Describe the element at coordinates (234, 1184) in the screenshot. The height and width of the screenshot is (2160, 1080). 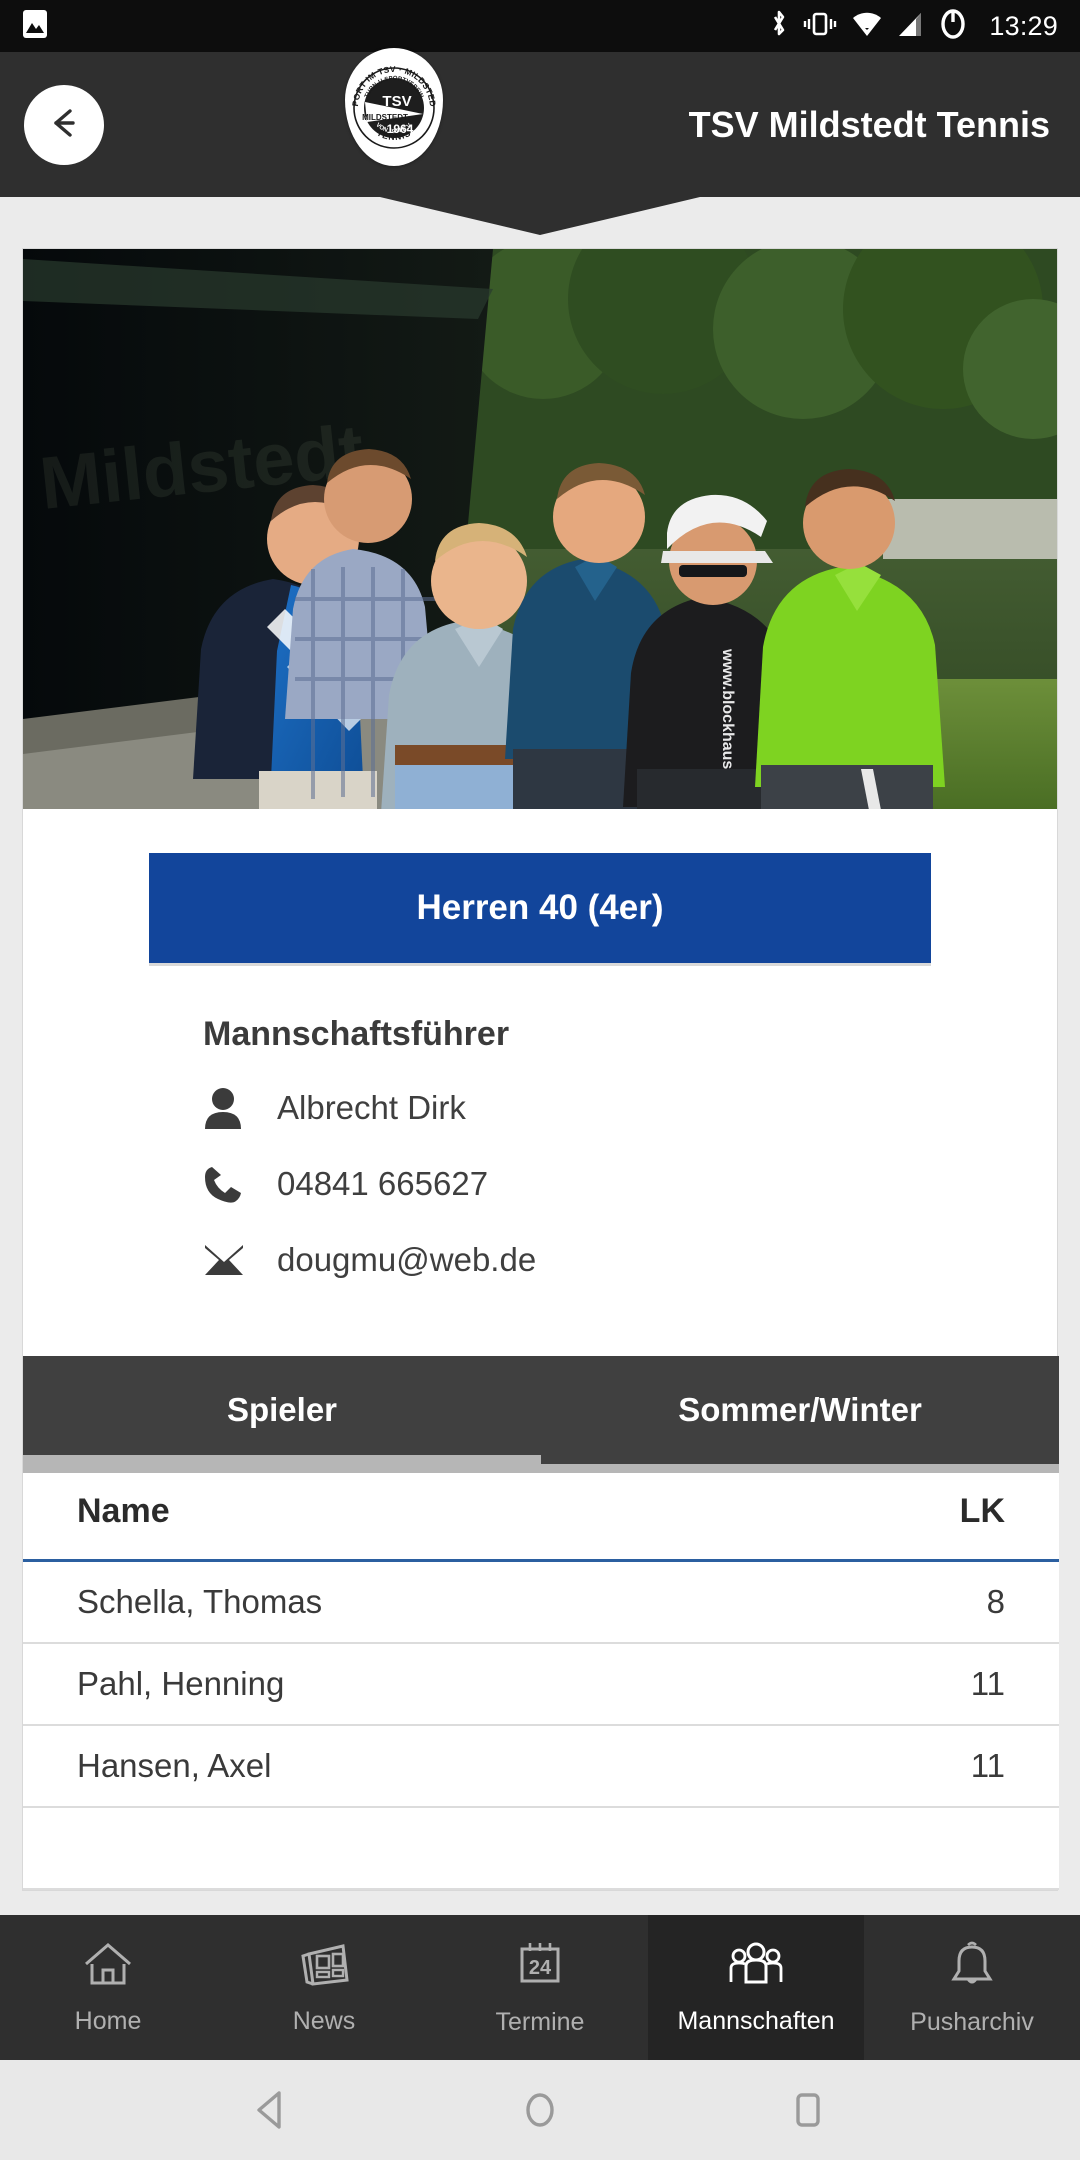
I see `phone-icon` at that location.